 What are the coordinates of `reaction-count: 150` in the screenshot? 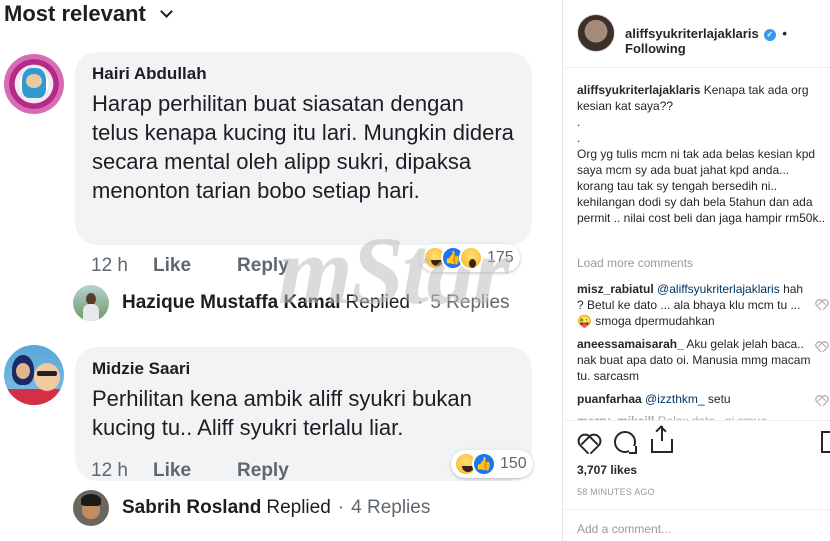 It's located at (513, 463).